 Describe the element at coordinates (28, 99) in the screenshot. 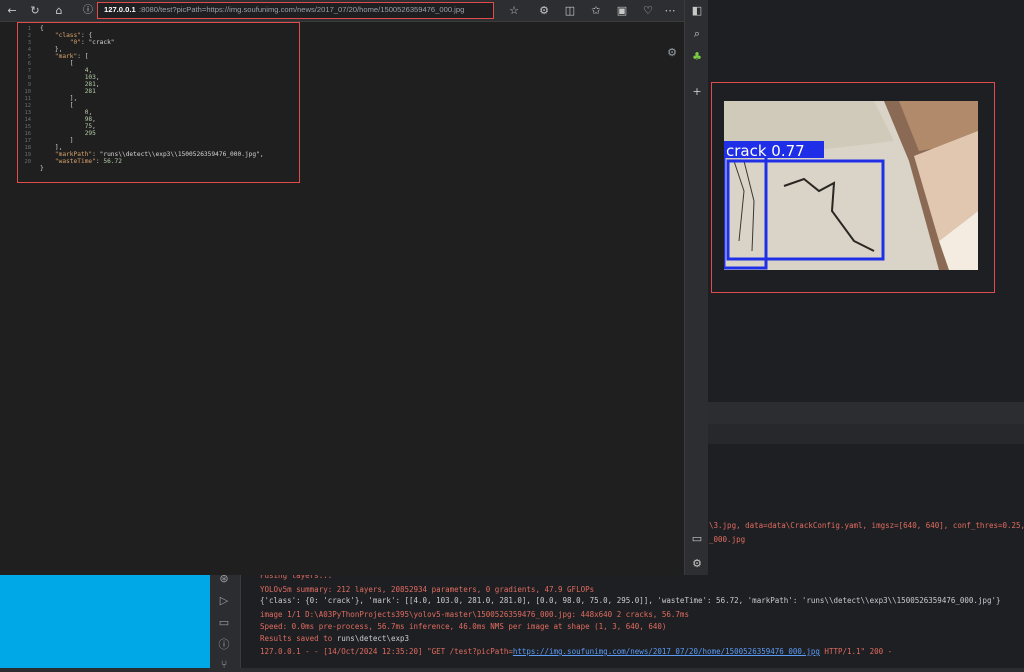

I see `line-number: 11` at that location.